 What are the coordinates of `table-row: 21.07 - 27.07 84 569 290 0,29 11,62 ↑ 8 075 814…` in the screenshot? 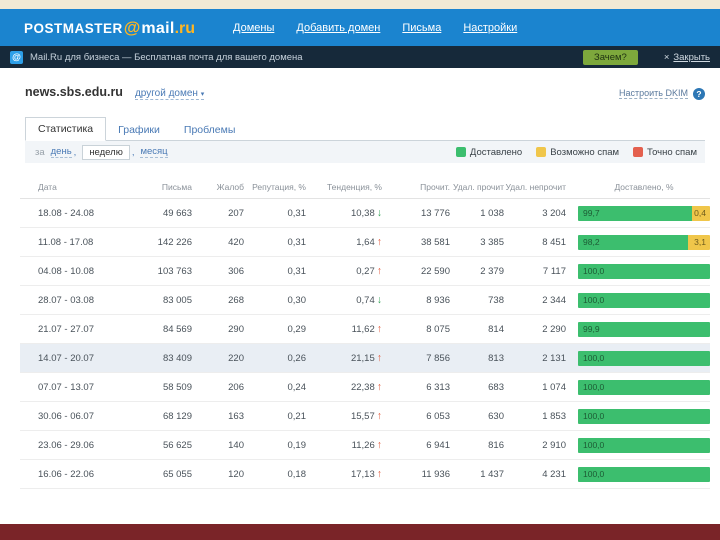 It's located at (365, 329).